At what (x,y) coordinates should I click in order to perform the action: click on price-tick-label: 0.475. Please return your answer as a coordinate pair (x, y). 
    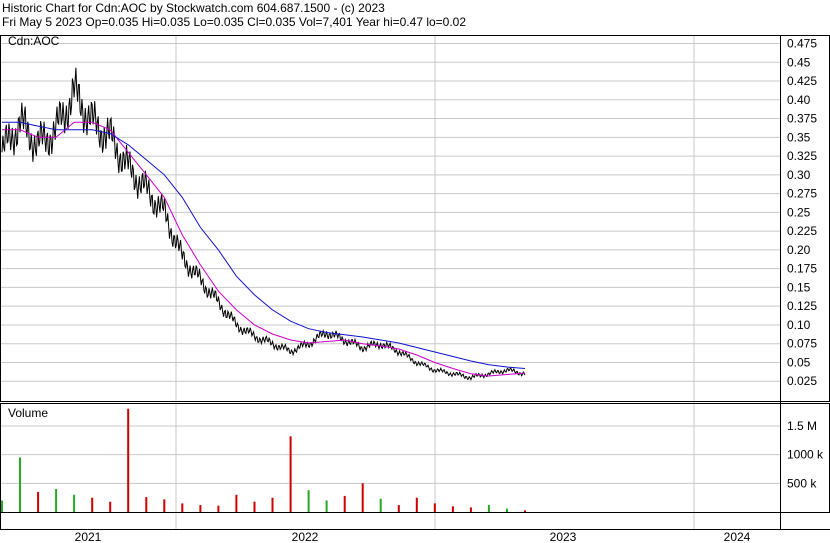
    Looking at the image, I should click on (802, 44).